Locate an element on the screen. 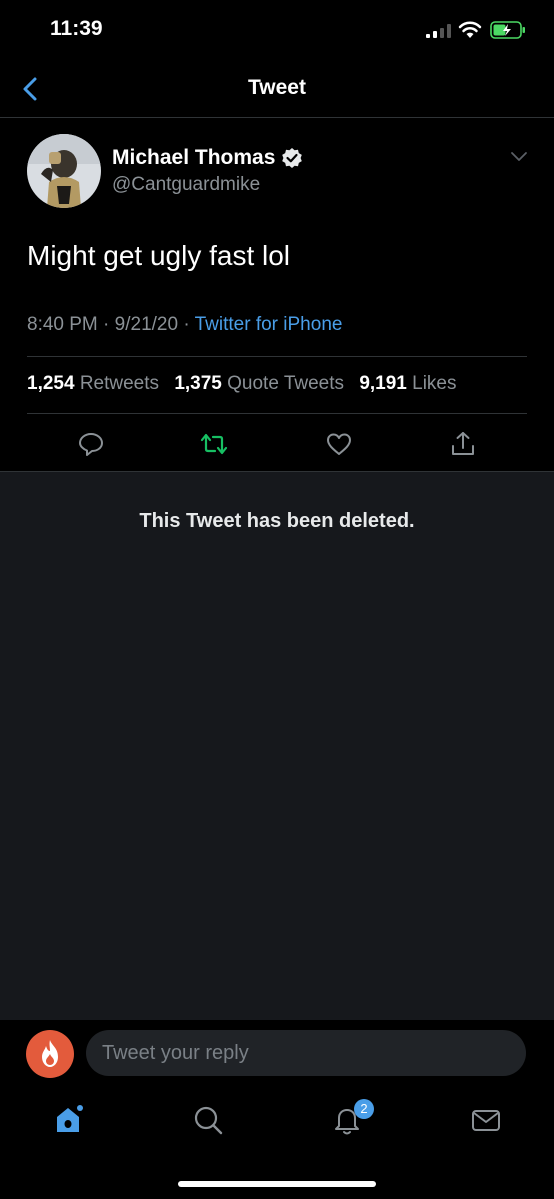 The image size is (554, 1199). avatar-image is located at coordinates (64, 171).